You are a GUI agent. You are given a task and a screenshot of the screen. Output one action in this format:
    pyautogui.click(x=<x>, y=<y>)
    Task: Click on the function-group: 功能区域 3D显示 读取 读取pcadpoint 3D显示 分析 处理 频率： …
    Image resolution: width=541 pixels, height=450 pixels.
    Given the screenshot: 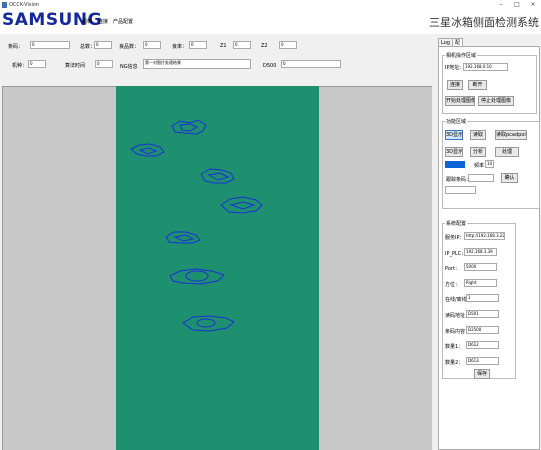 What is the action you would take?
    pyautogui.click(x=491, y=163)
    